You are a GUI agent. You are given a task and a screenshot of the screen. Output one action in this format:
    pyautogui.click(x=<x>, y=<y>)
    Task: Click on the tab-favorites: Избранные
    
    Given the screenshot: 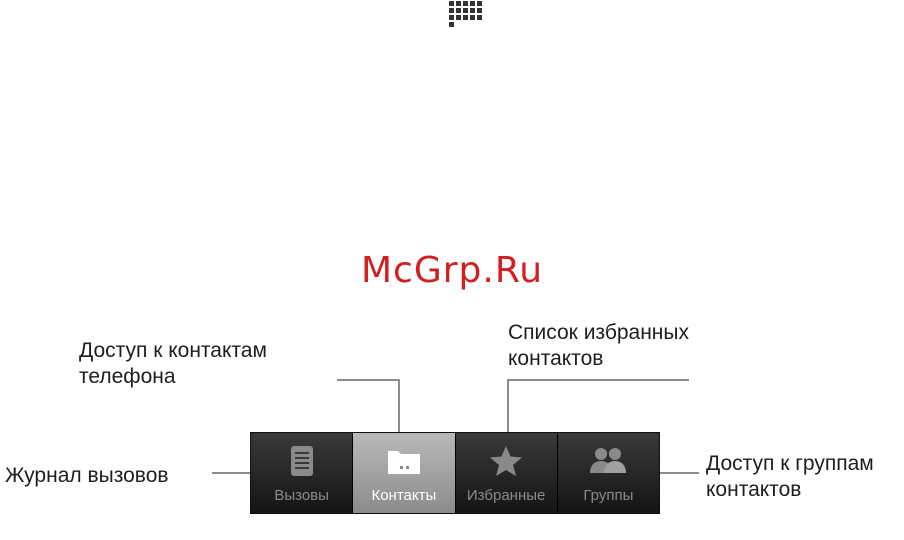 What is the action you would take?
    pyautogui.click(x=506, y=473)
    